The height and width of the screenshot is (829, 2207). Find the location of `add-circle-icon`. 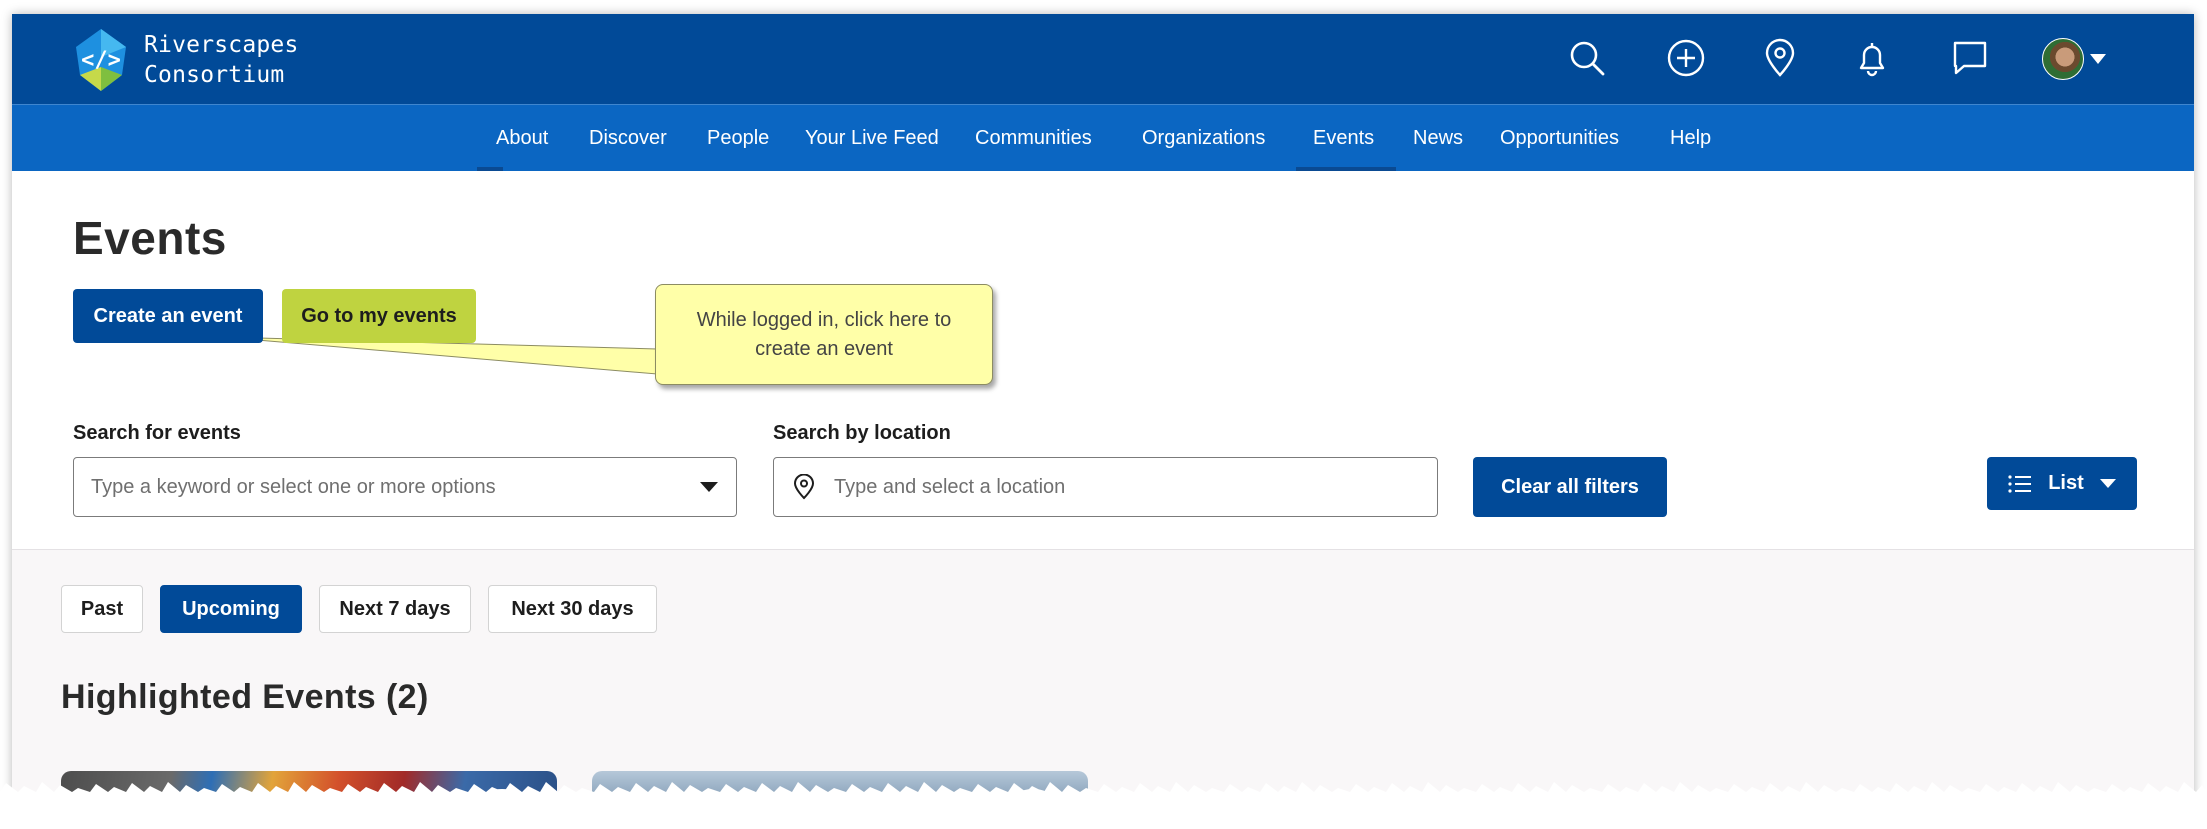

add-circle-icon is located at coordinates (1686, 58).